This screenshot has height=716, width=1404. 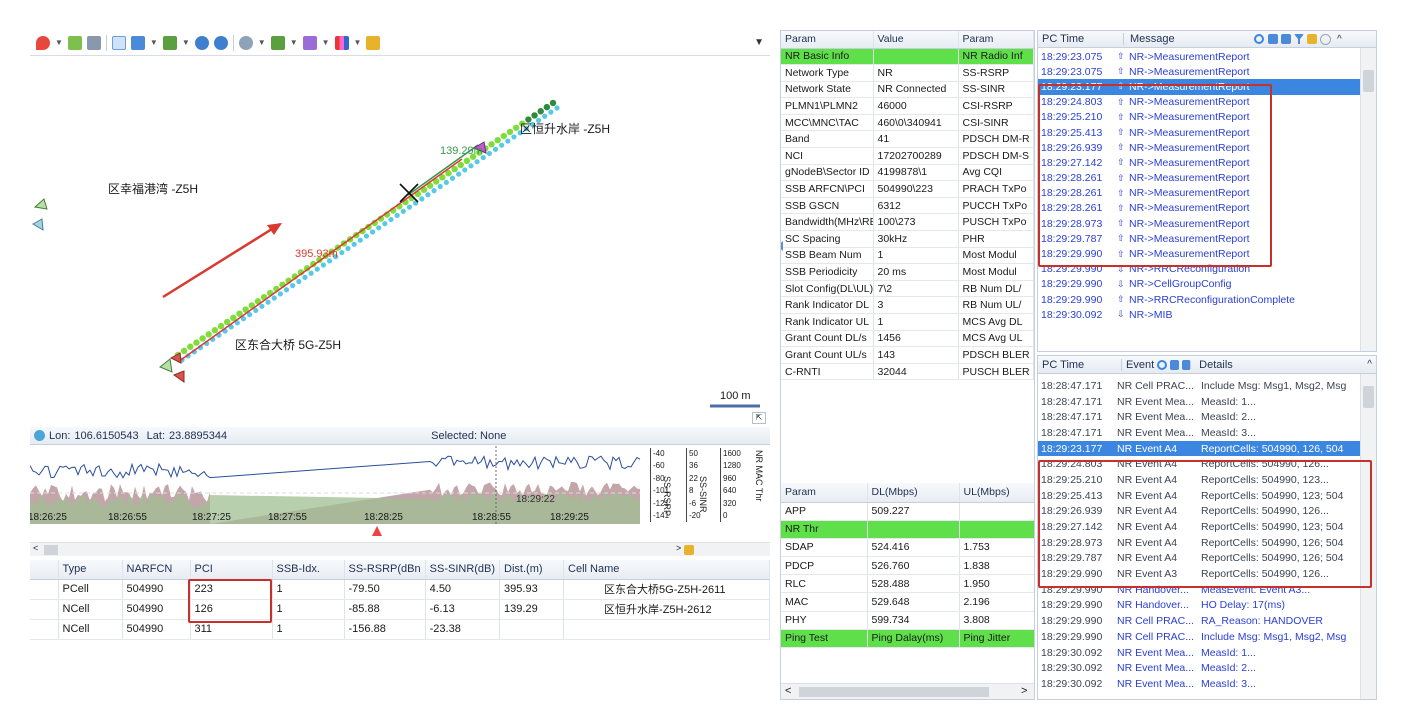 What do you see at coordinates (169, 42) in the screenshot?
I see `grid-icon` at bounding box center [169, 42].